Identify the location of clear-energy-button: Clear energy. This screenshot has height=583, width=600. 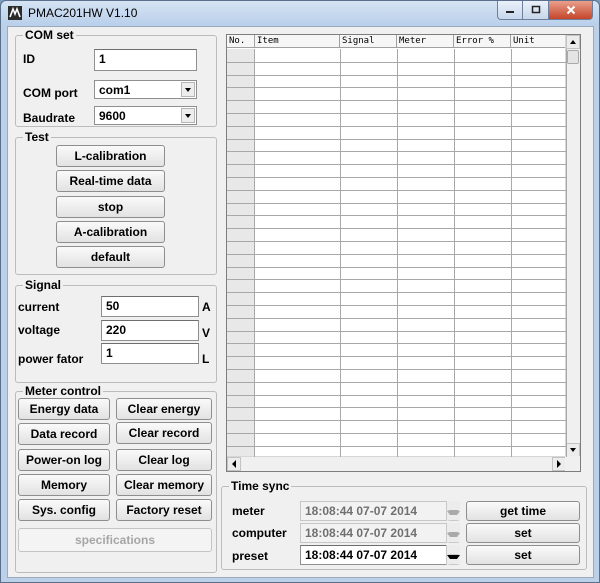
(164, 409).